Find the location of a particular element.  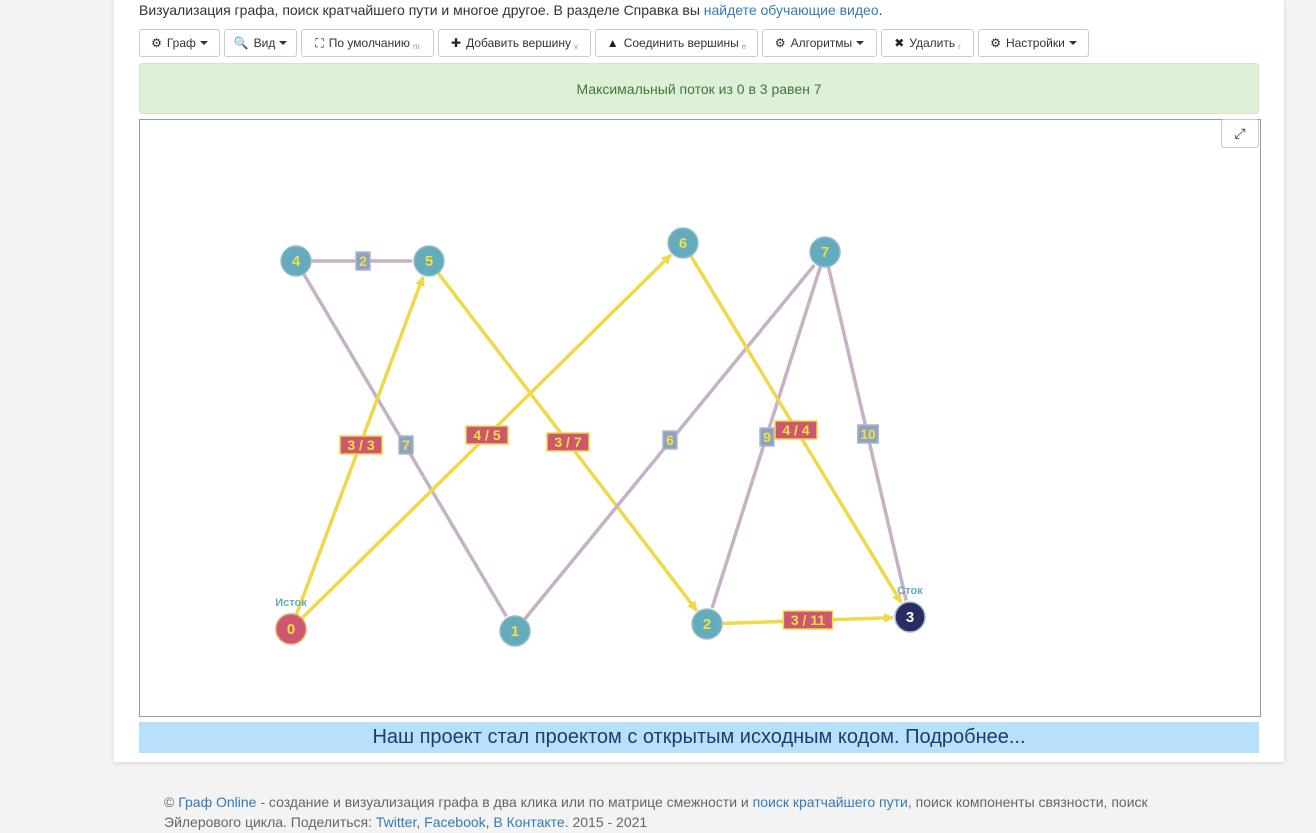

connect-vertices-button: ▲ Соединить вершины e is located at coordinates (676, 43).